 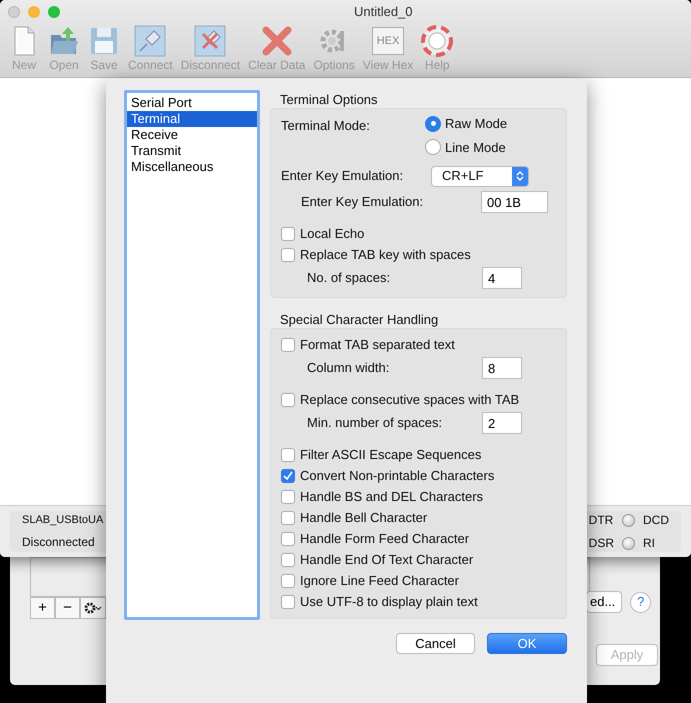 I want to click on field-label: Min. number of spaces:, so click(x=375, y=423).